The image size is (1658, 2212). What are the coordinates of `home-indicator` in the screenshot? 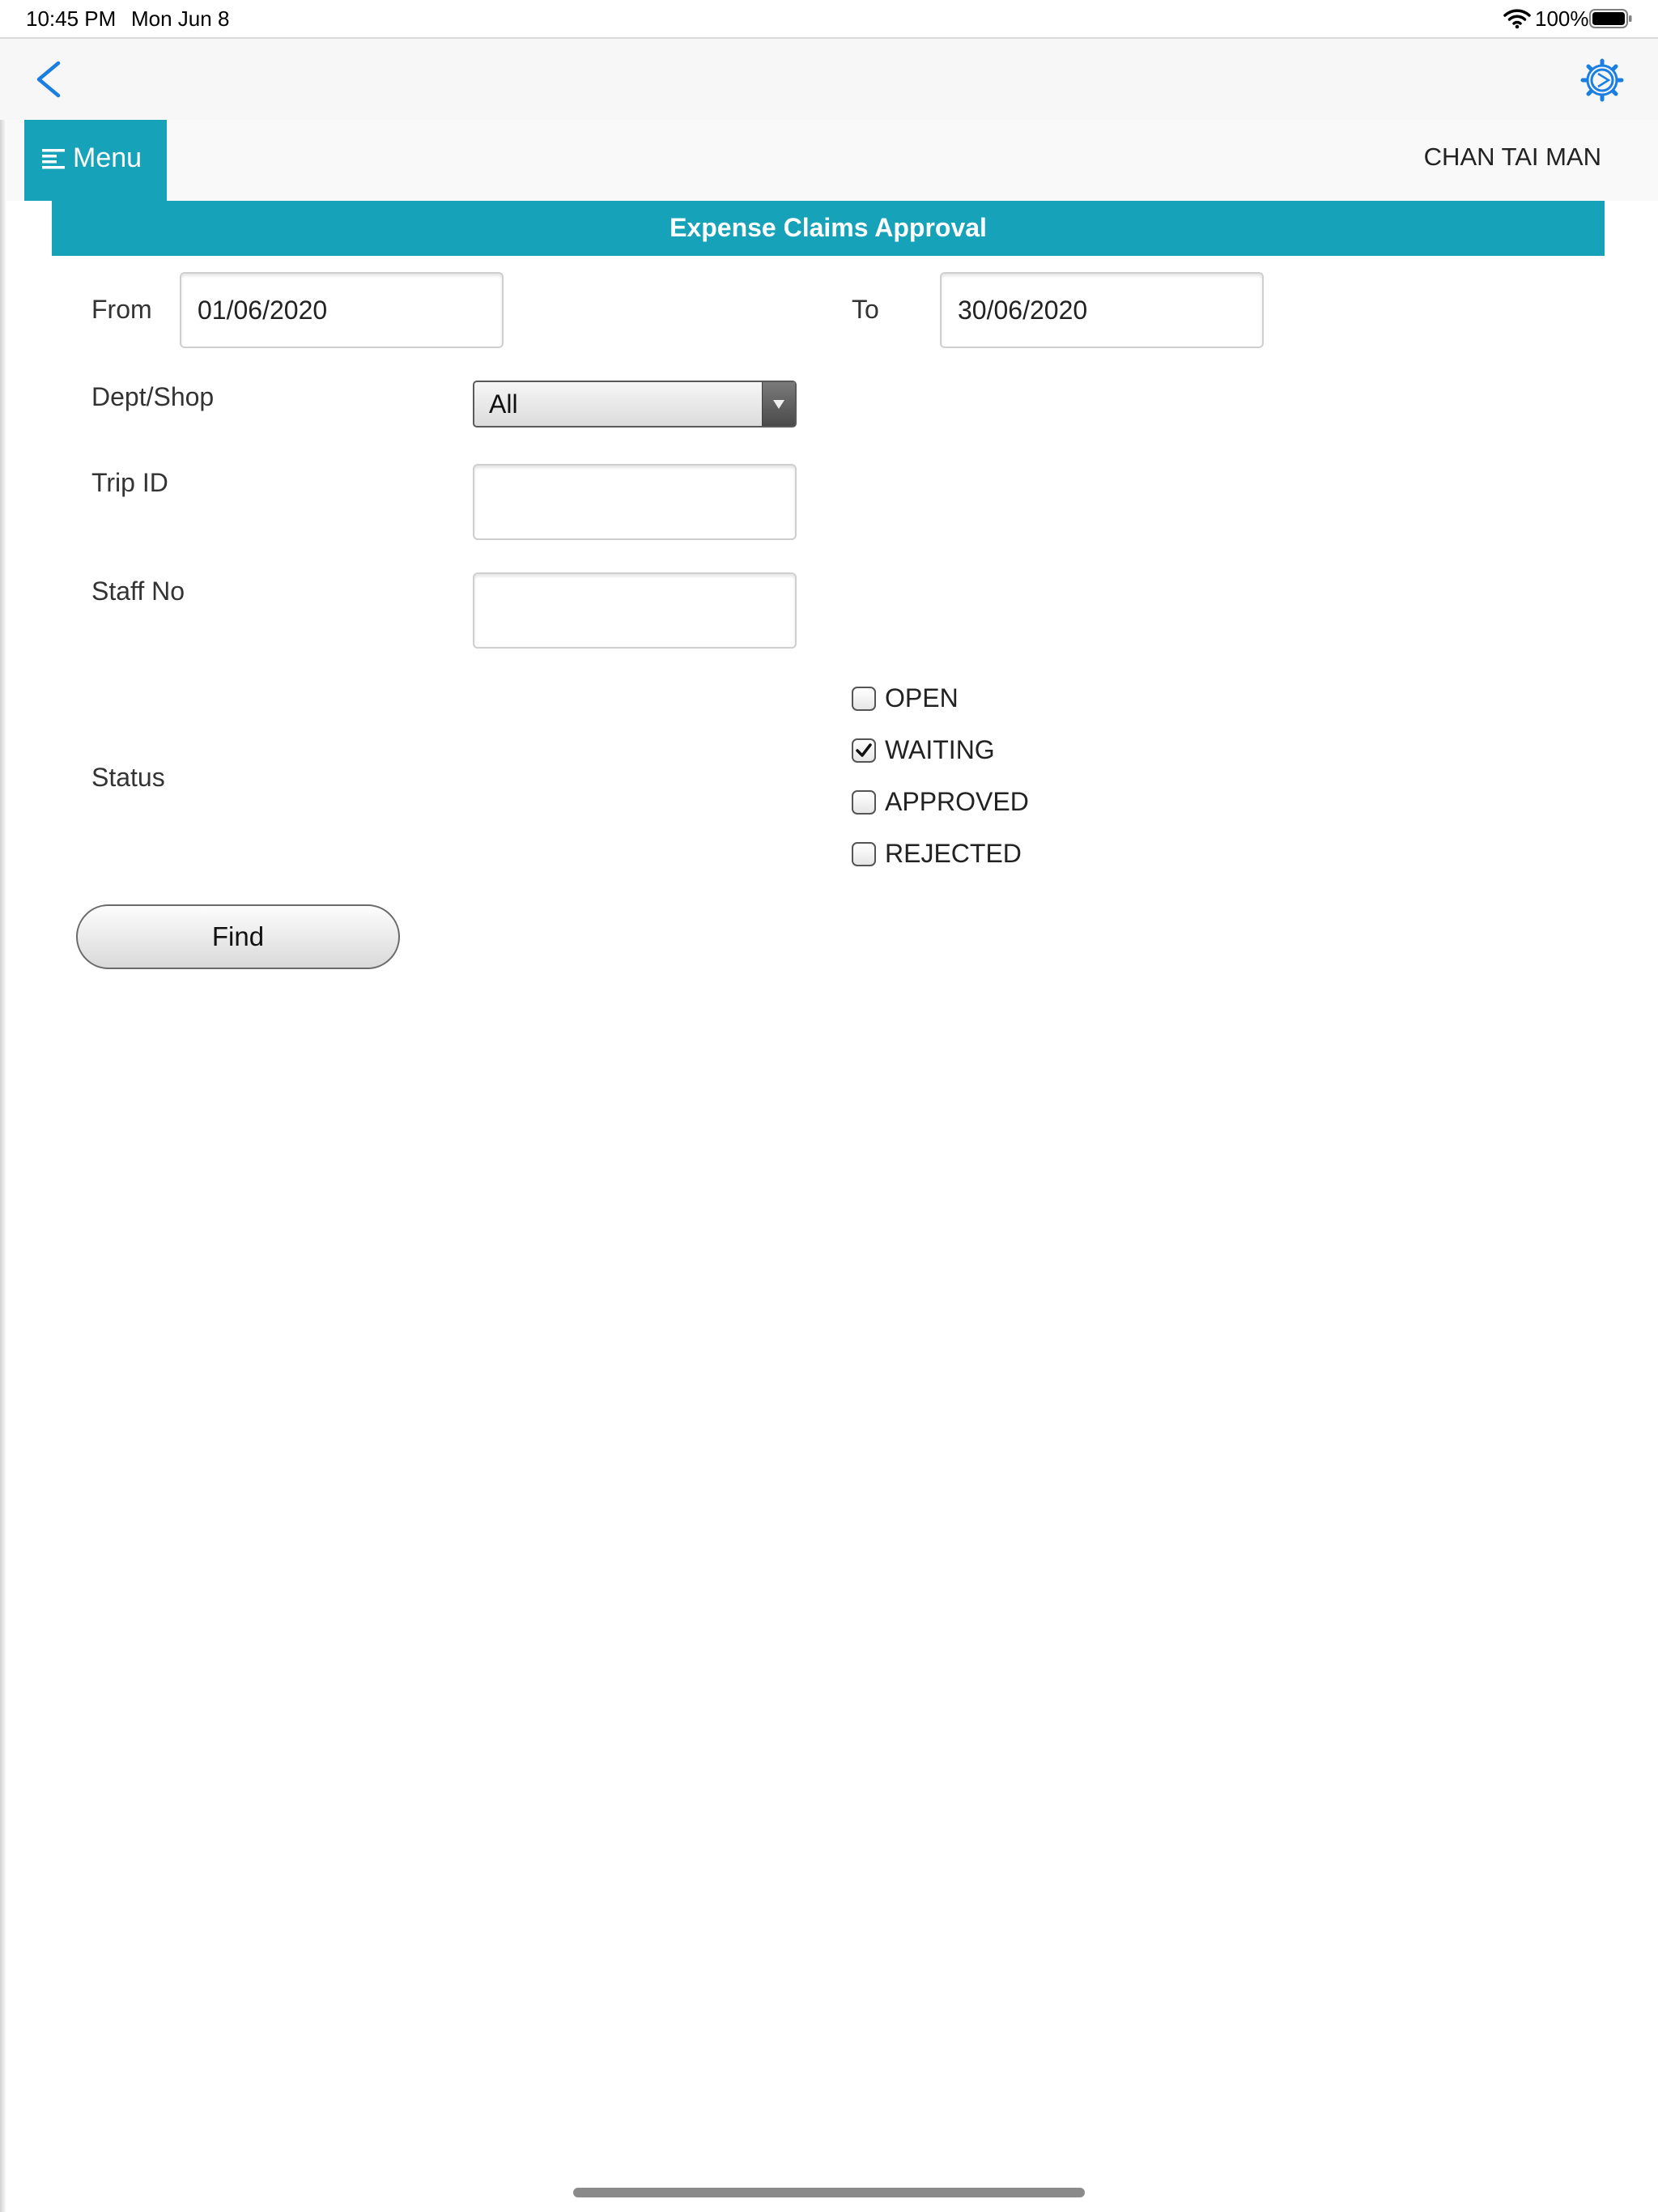 It's located at (829, 2193).